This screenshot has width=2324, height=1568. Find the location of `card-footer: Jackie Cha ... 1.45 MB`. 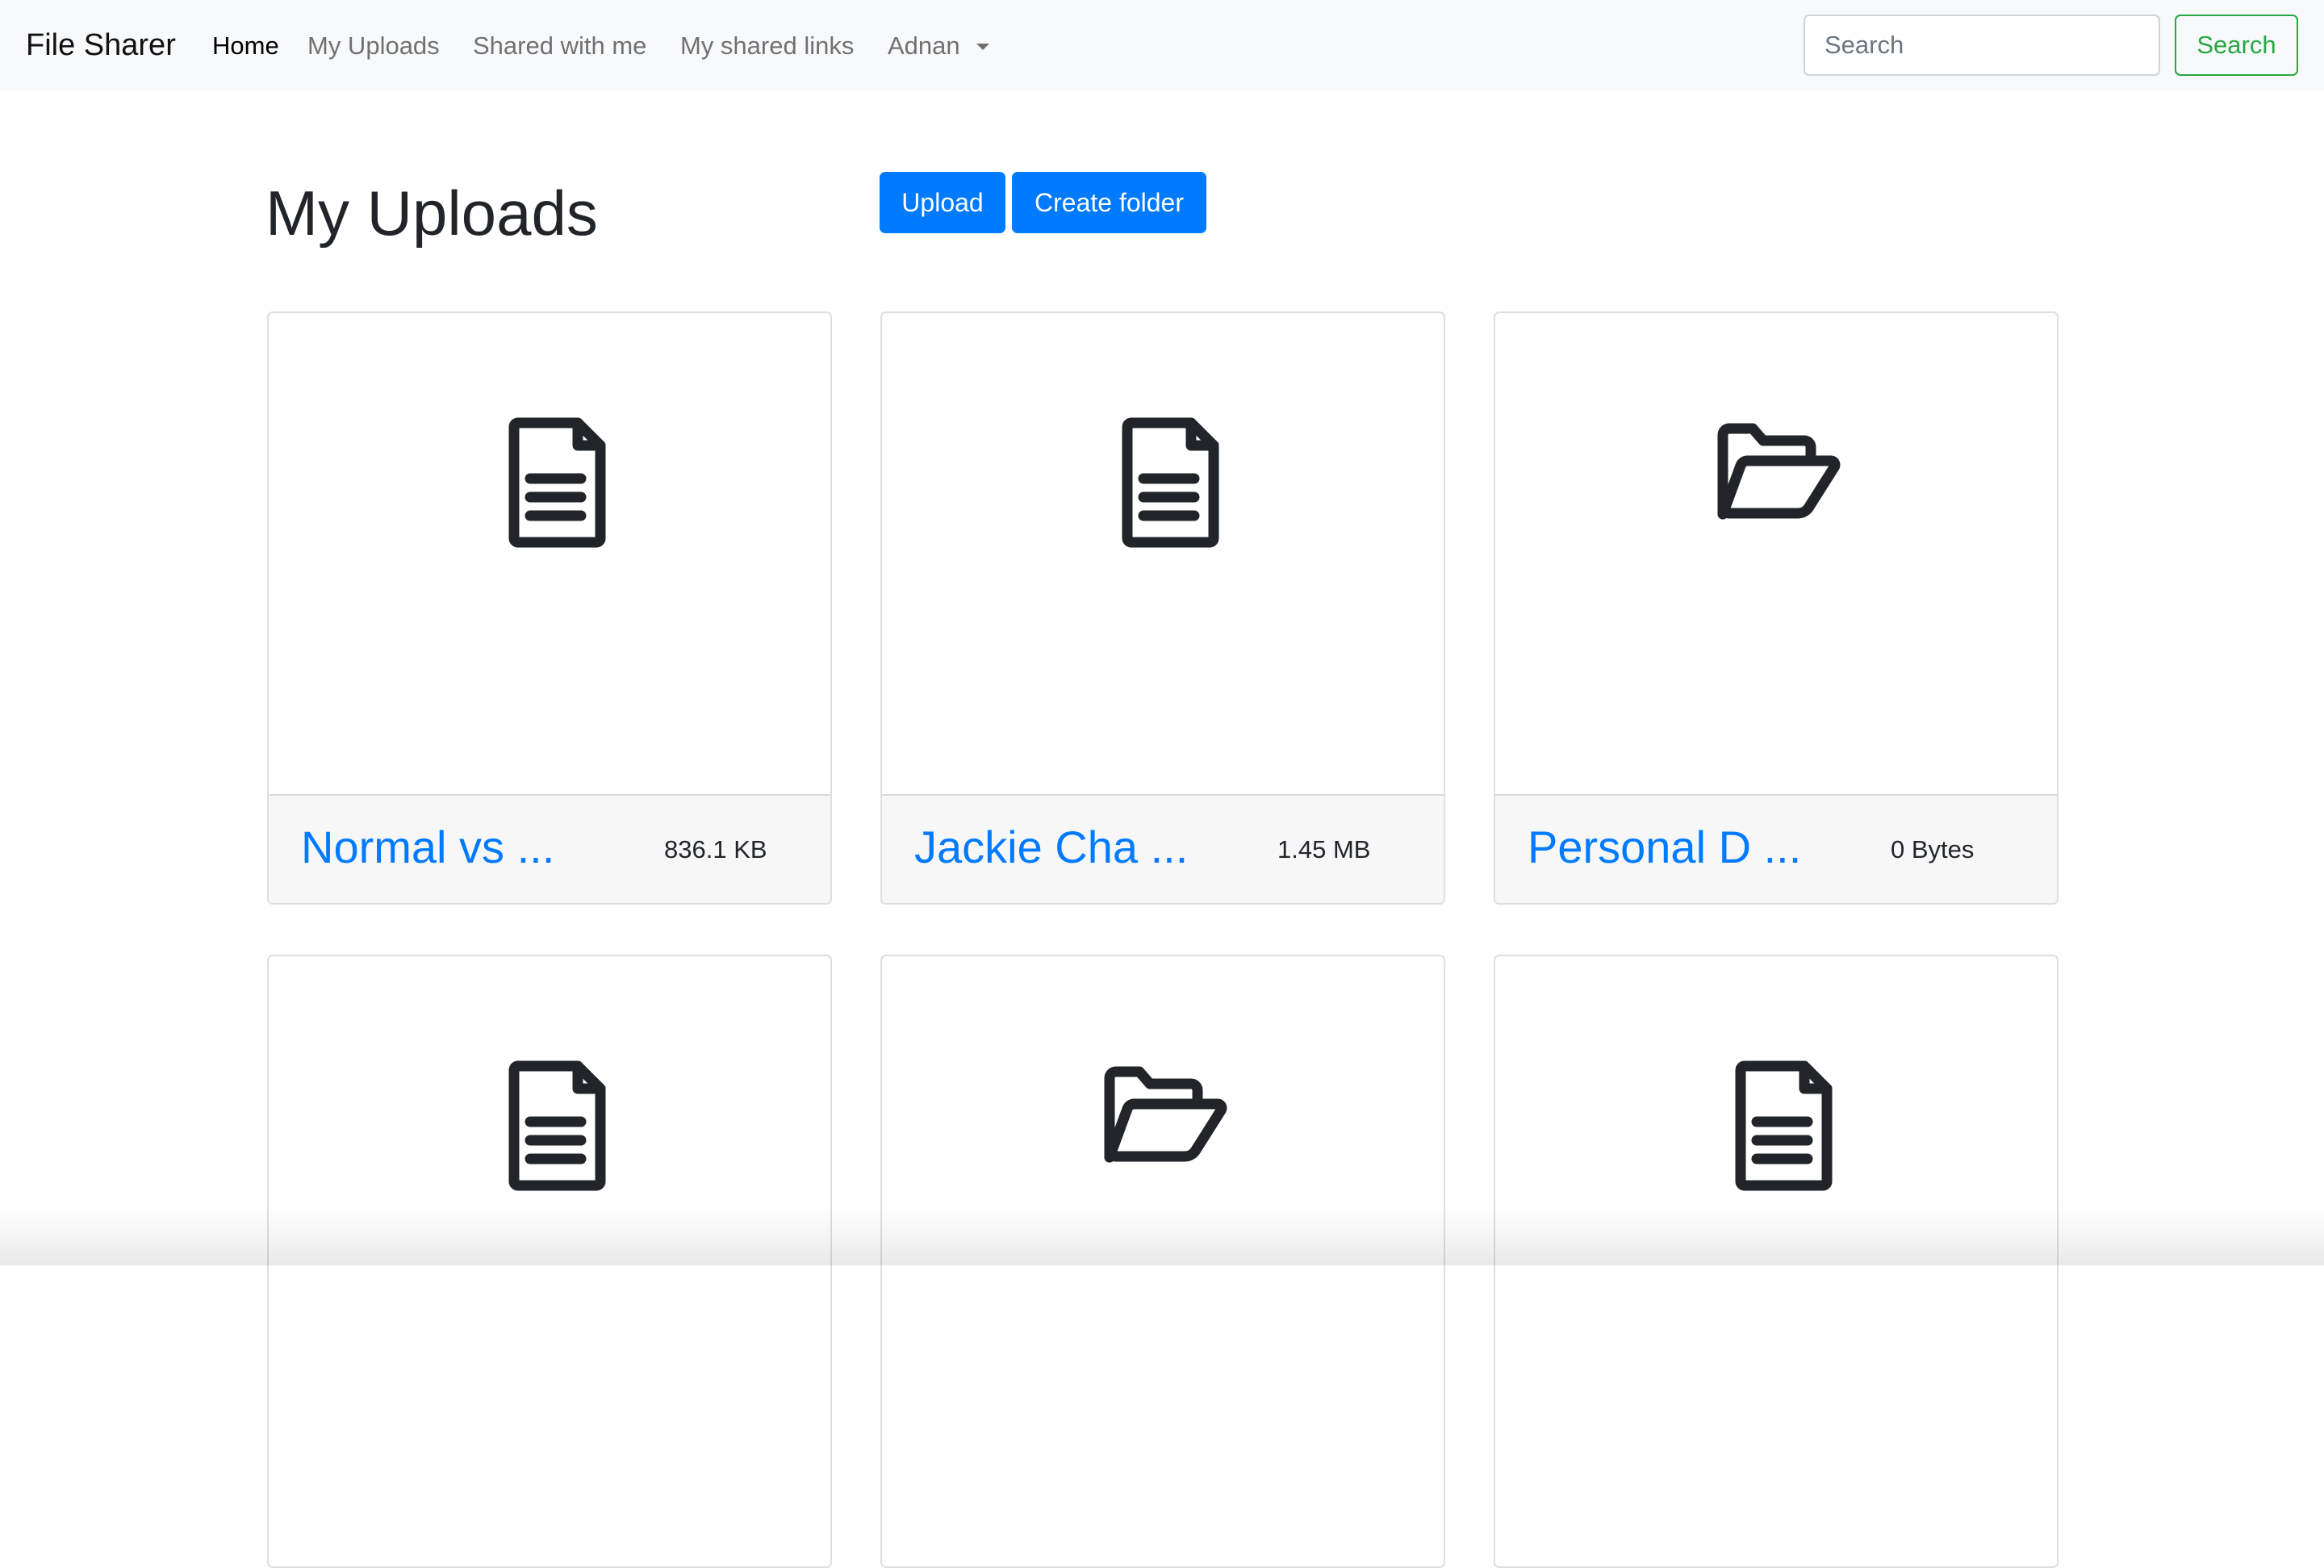

card-footer: Jackie Cha ... 1.45 MB is located at coordinates (1163, 848).